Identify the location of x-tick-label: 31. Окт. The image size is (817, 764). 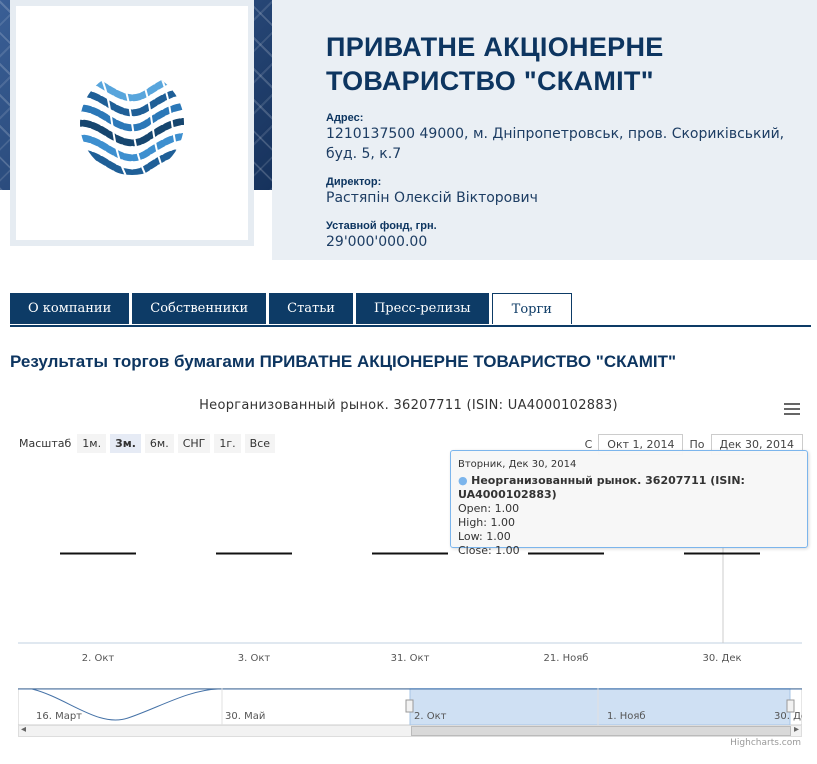
(410, 658).